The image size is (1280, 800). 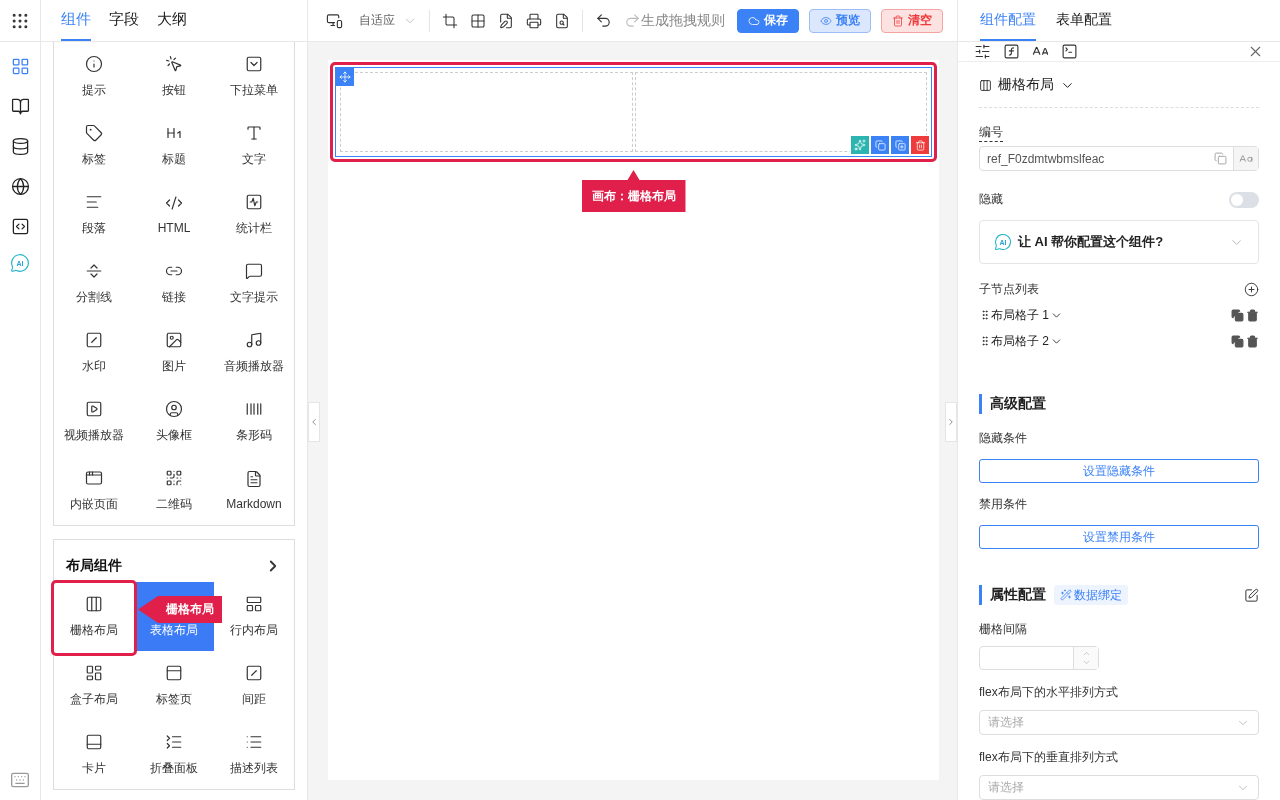 What do you see at coordinates (1049, 757) in the screenshot?
I see `field-label: flex布局下的垂直排列方式` at bounding box center [1049, 757].